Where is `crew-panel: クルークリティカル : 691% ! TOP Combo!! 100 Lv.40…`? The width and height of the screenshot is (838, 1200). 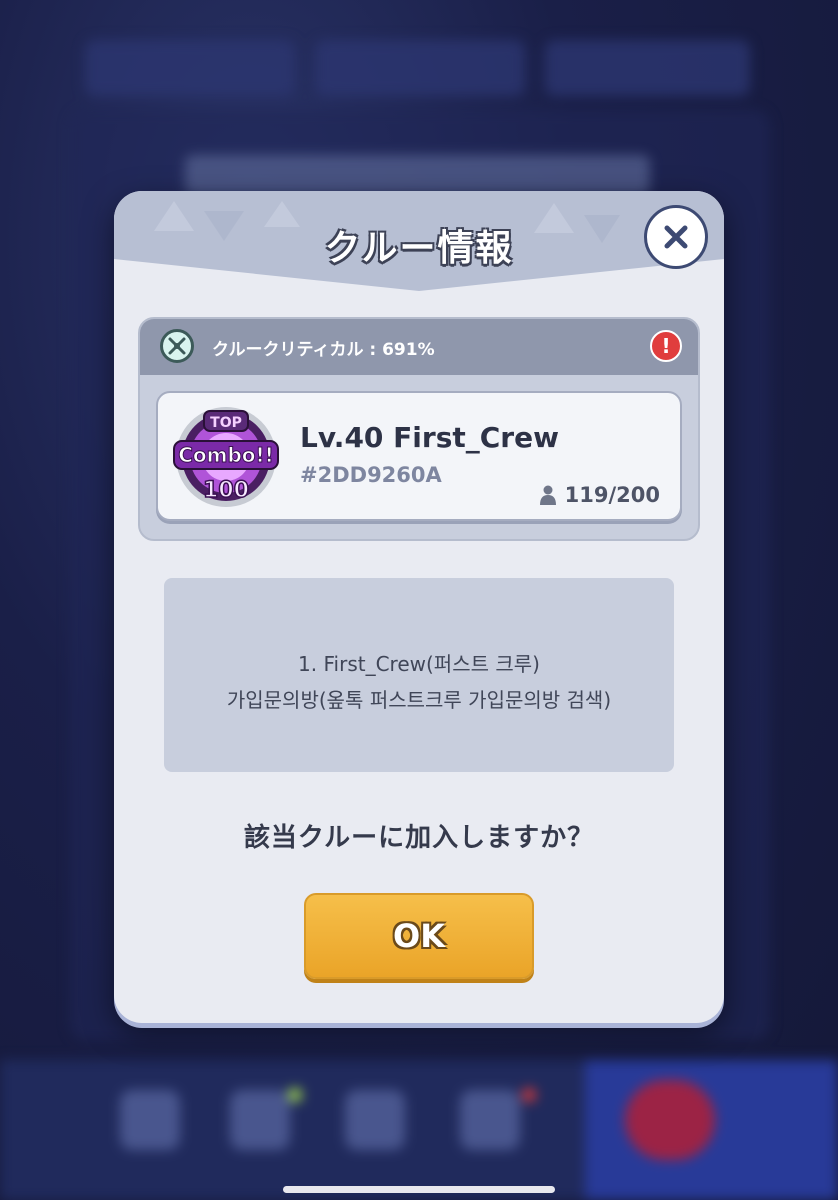
crew-panel: クルークリティカル : 691% ! TOP Combo!! 100 Lv.40… is located at coordinates (419, 429).